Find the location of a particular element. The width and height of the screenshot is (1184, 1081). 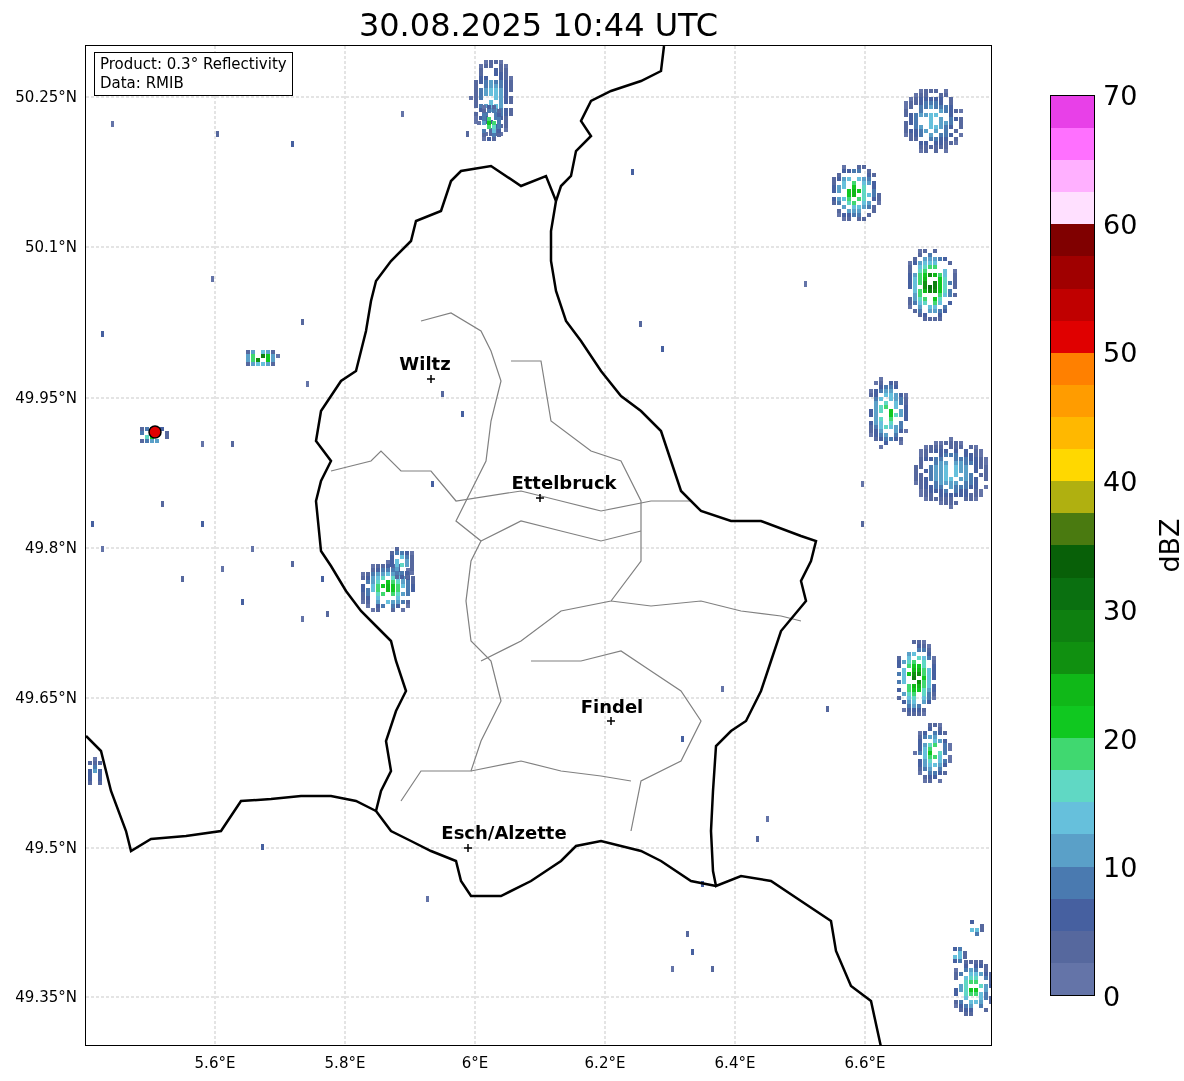

colorbar-tick-label: 30 is located at coordinates (1120, 610).